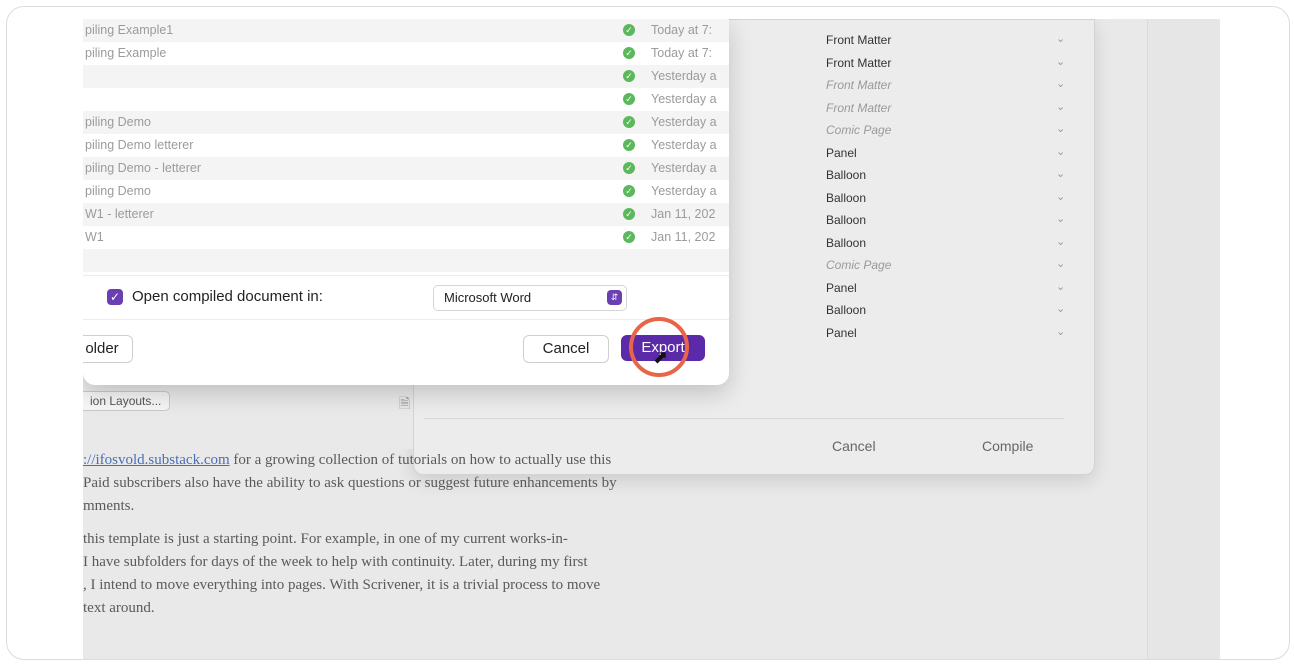  I want to click on file-name: W1, so click(94, 237).